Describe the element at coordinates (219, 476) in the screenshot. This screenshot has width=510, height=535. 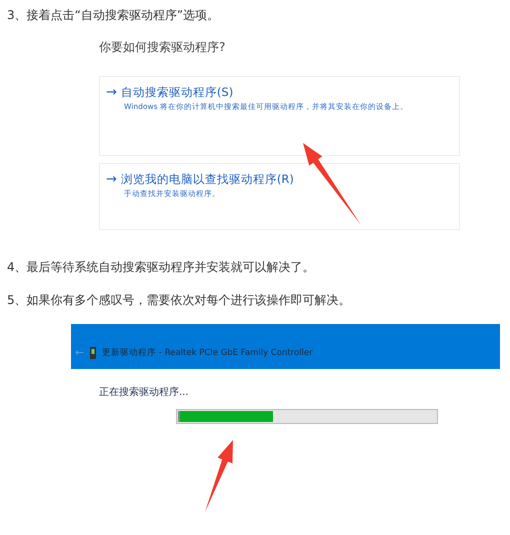
I see `pointer-arrow` at that location.